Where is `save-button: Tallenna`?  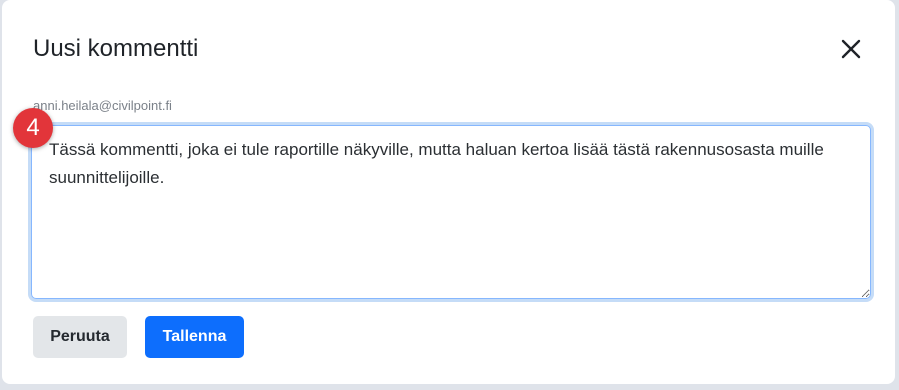 save-button: Tallenna is located at coordinates (194, 337).